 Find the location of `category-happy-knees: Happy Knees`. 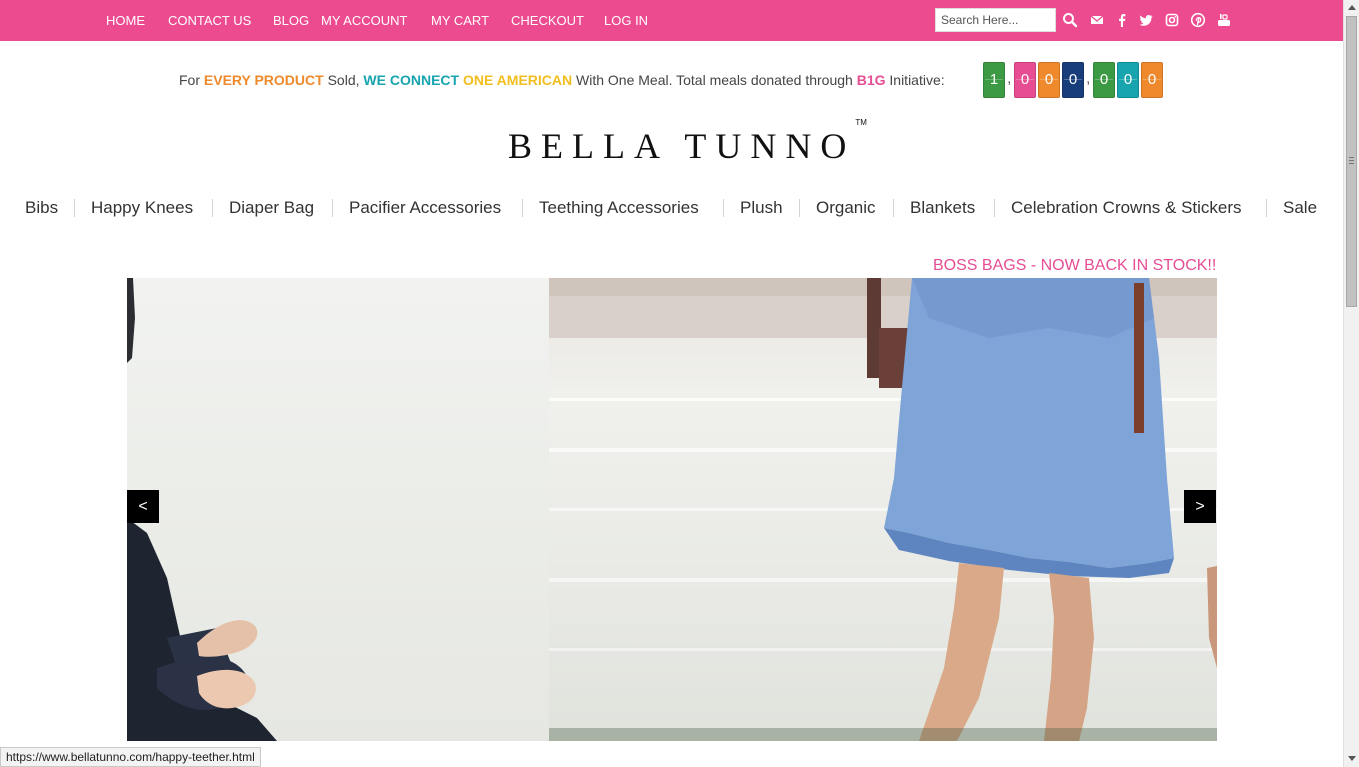

category-happy-knees: Happy Knees is located at coordinates (142, 208).